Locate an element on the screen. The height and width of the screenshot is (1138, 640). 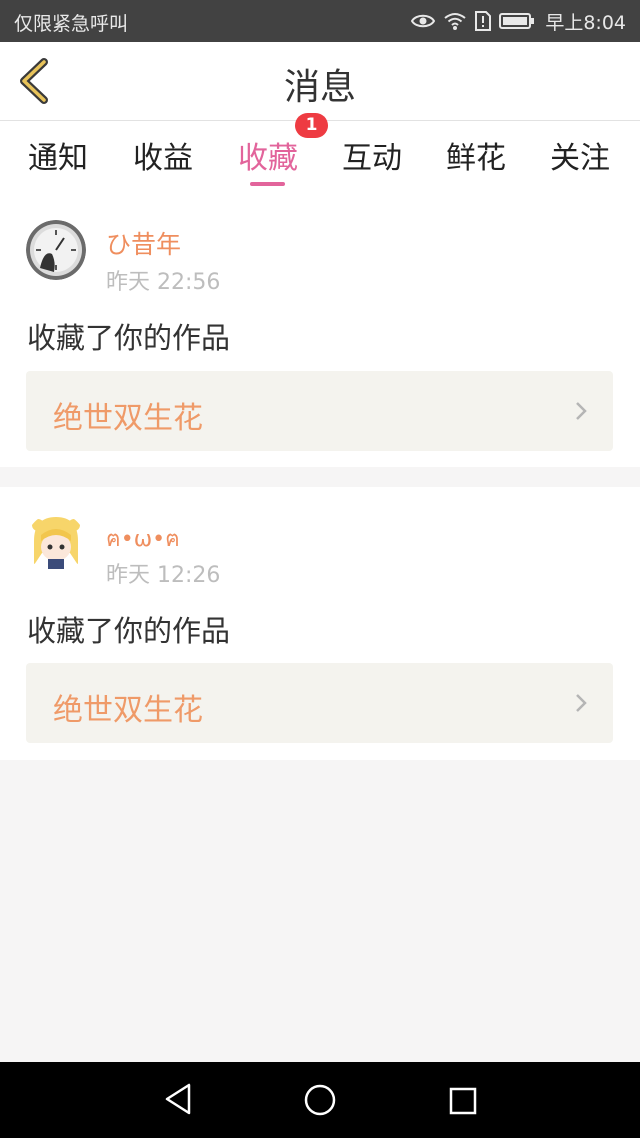
timestamp: 昨天 12:26 is located at coordinates (163, 575).